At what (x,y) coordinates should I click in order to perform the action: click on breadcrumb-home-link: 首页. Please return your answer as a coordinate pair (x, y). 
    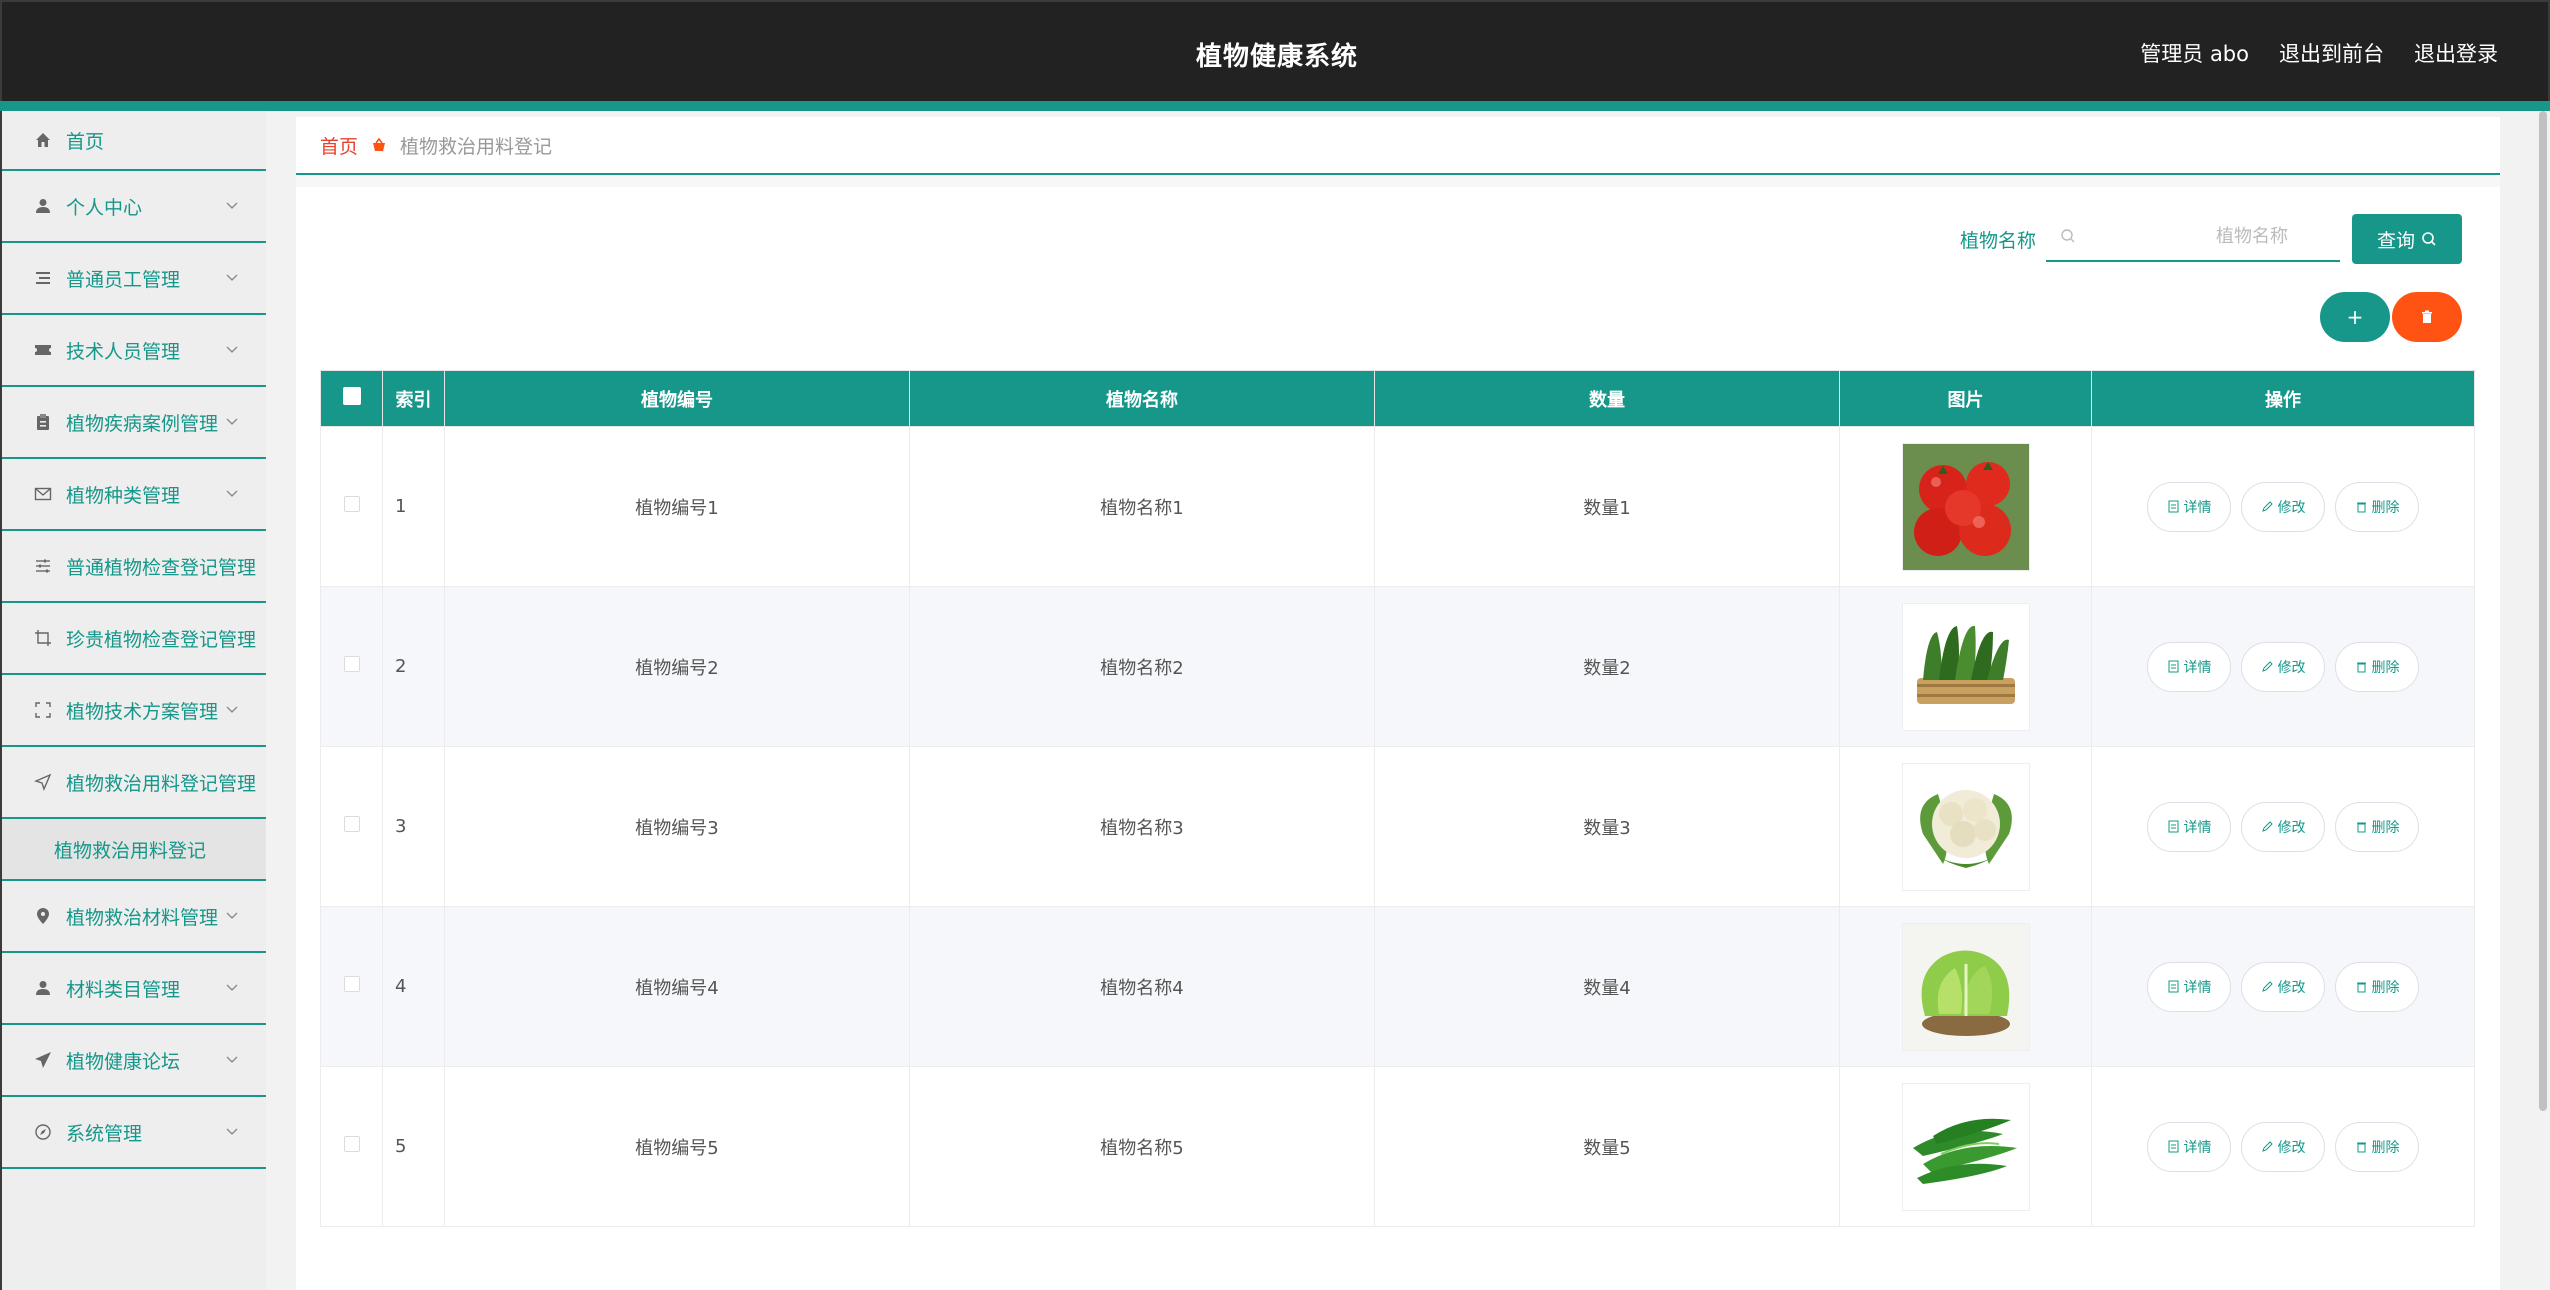
    Looking at the image, I should click on (339, 145).